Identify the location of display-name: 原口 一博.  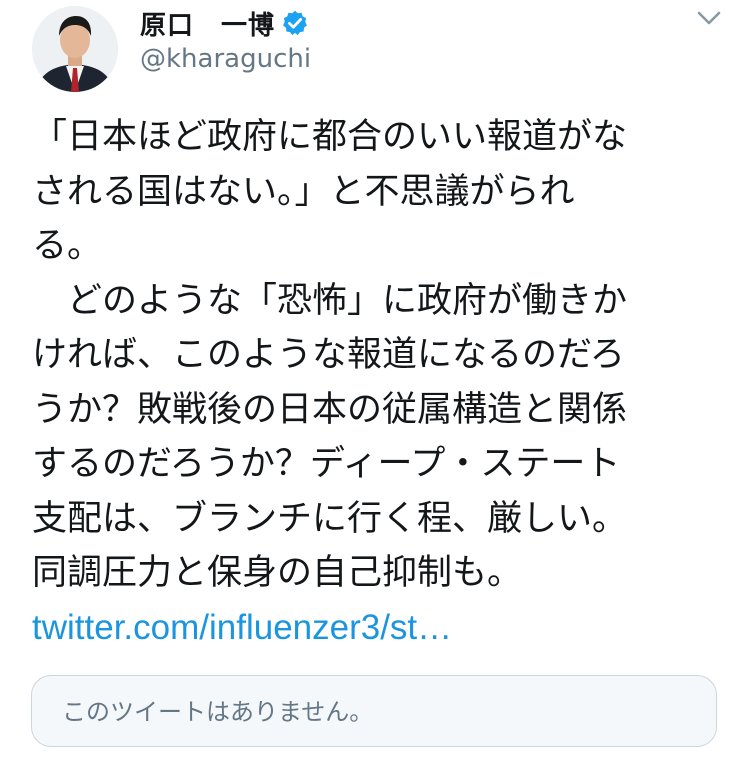
(207, 23).